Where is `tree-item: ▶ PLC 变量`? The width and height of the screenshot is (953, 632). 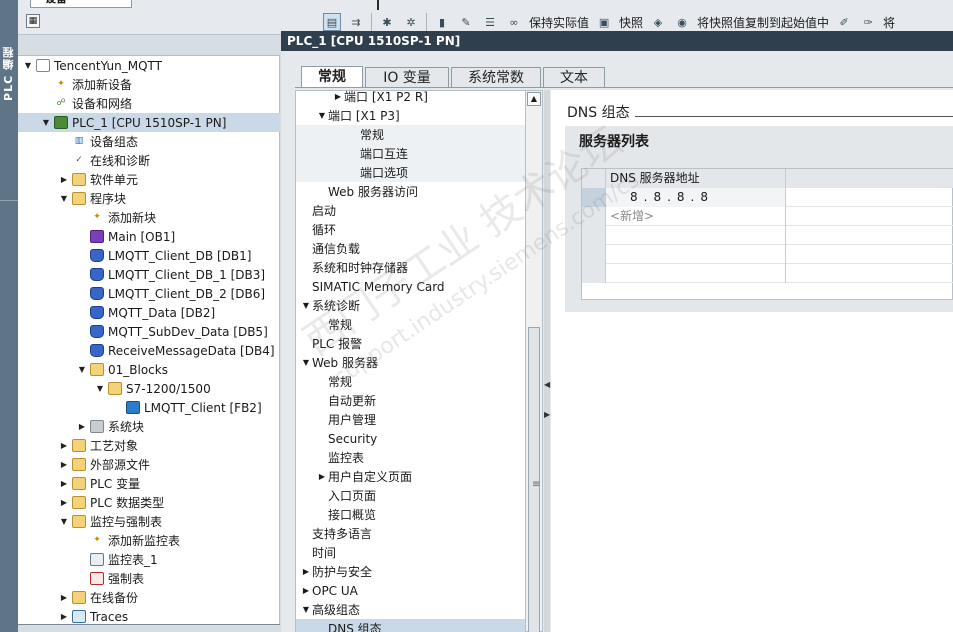 tree-item: ▶ PLC 变量 is located at coordinates (149, 483).